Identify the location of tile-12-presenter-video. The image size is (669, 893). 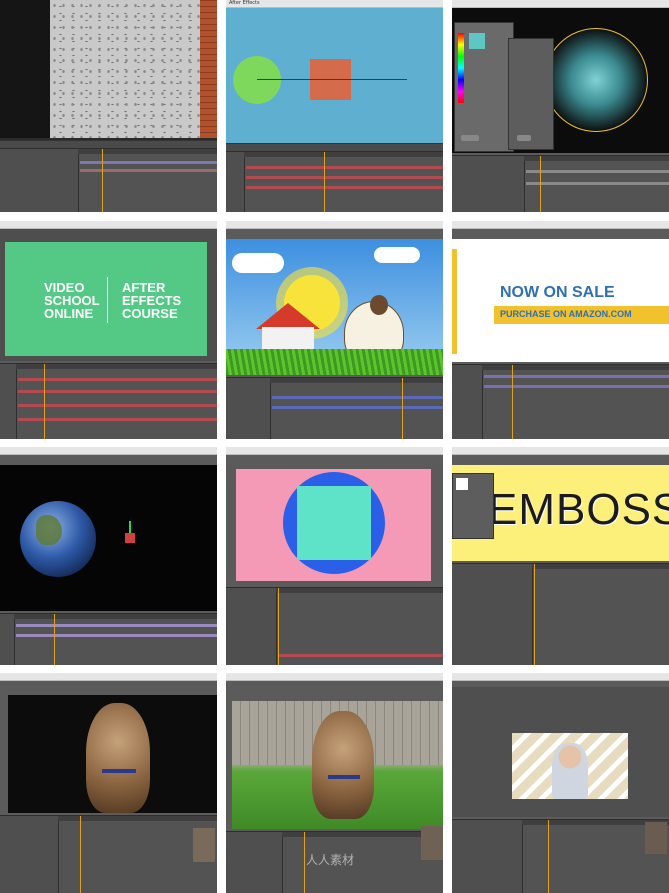
(560, 783).